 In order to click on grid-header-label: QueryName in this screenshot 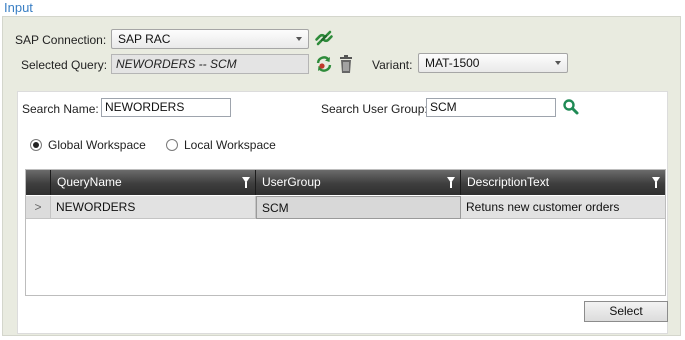, I will do `click(89, 182)`.